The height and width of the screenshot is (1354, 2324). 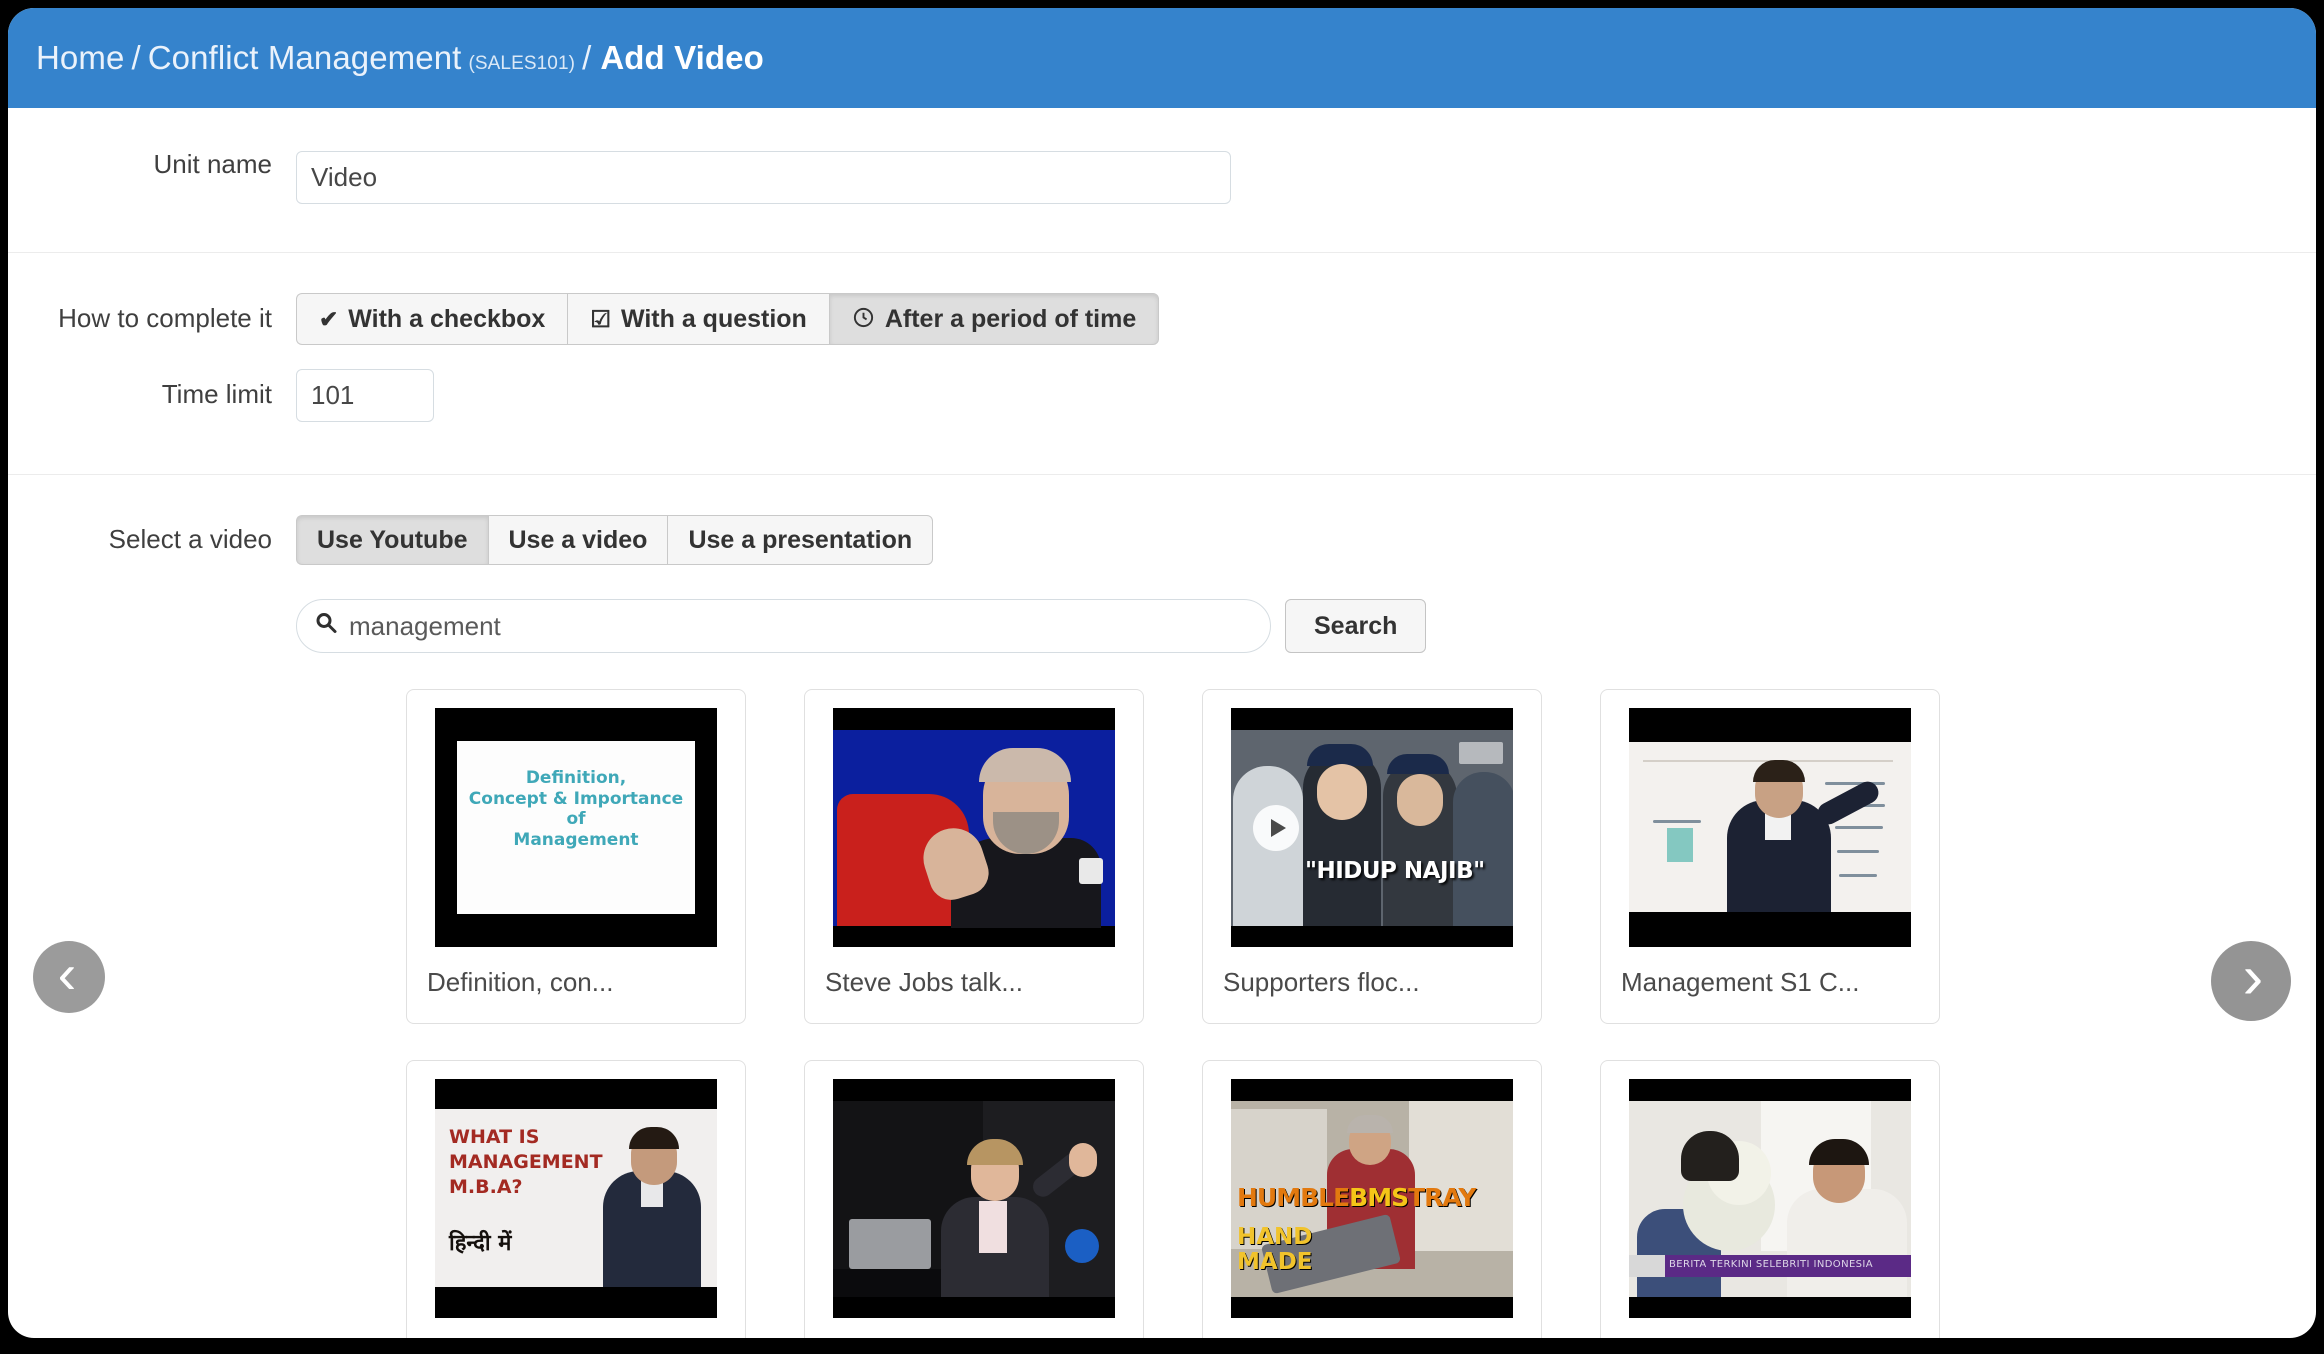 I want to click on search-input-wrapper, so click(x=783, y=626).